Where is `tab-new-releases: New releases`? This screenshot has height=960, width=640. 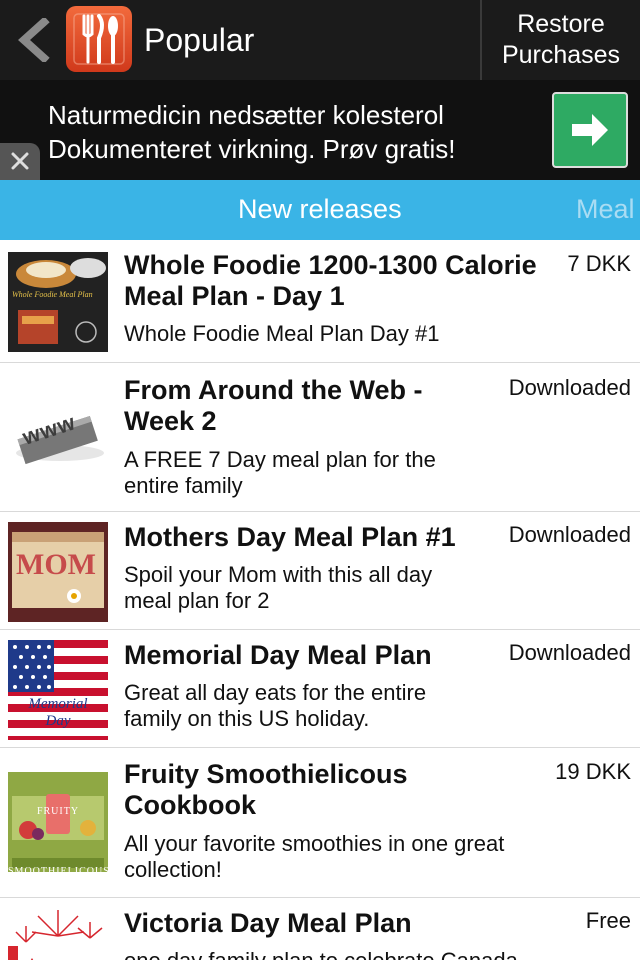 tab-new-releases: New releases is located at coordinates (320, 209).